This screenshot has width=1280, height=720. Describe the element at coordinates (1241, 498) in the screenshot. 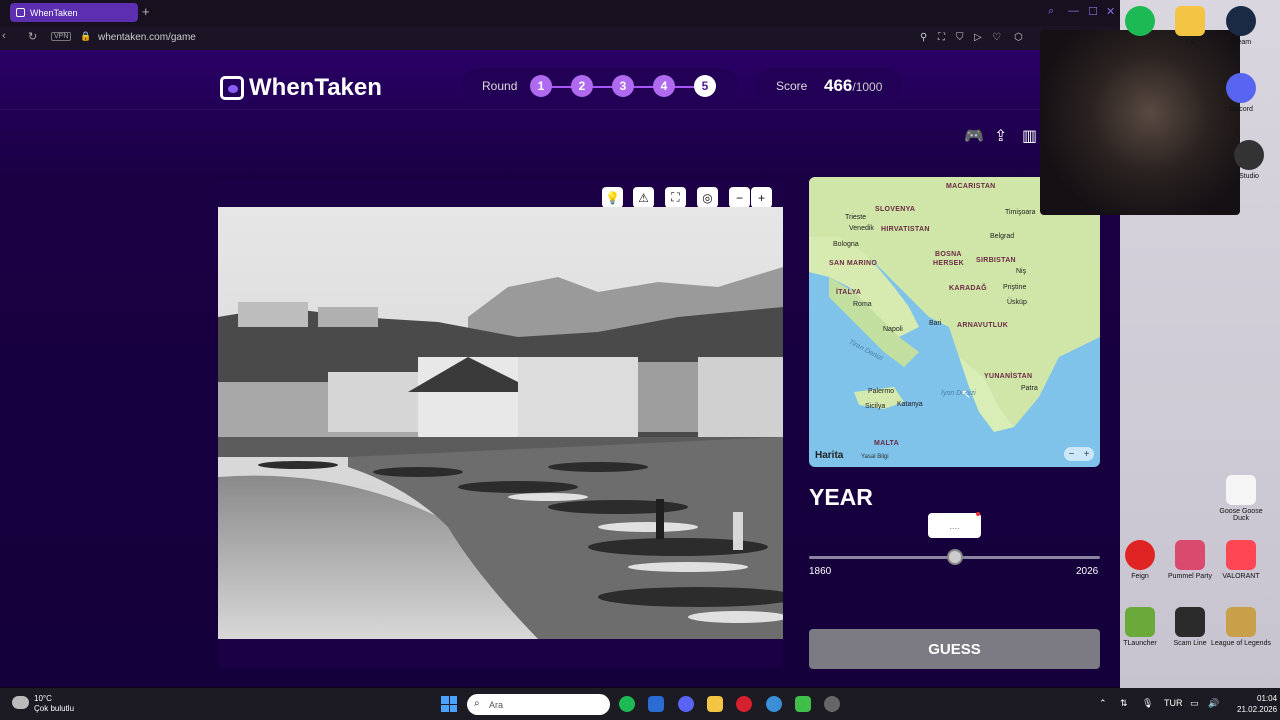

I see `desktop-icon-goose-goose-duck: Goose Goose Duck` at that location.